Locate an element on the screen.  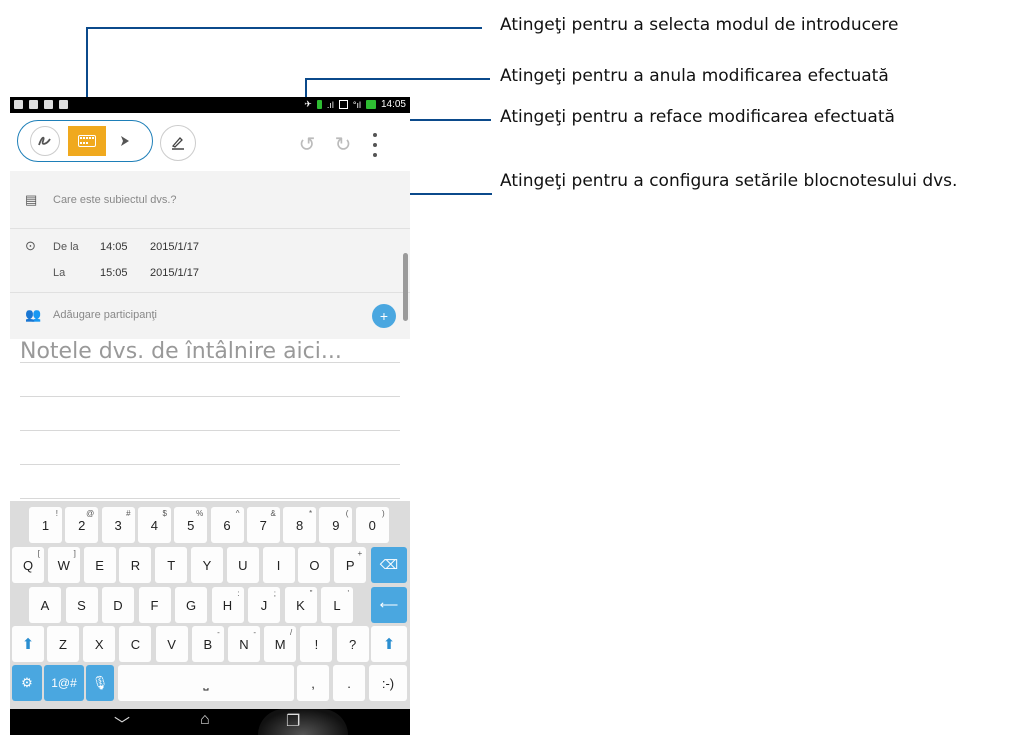
symbols-key: 1@# is located at coordinates (64, 683).